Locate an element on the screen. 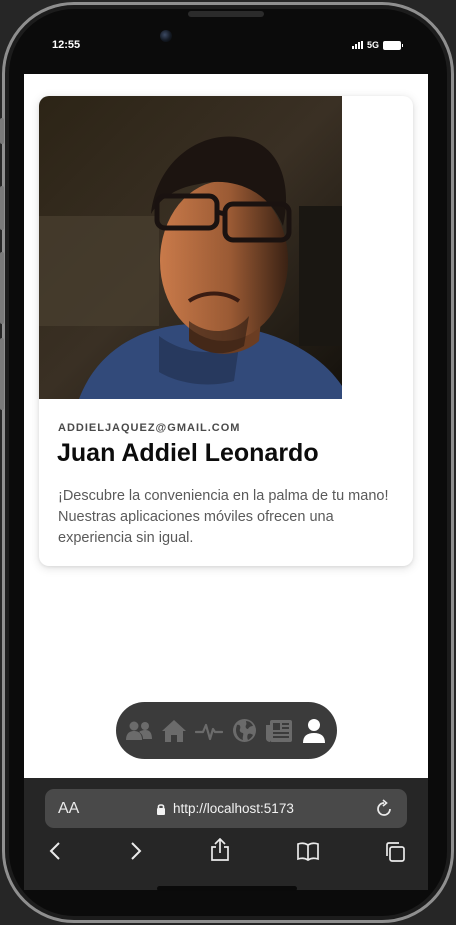  user-icon is located at coordinates (314, 730).